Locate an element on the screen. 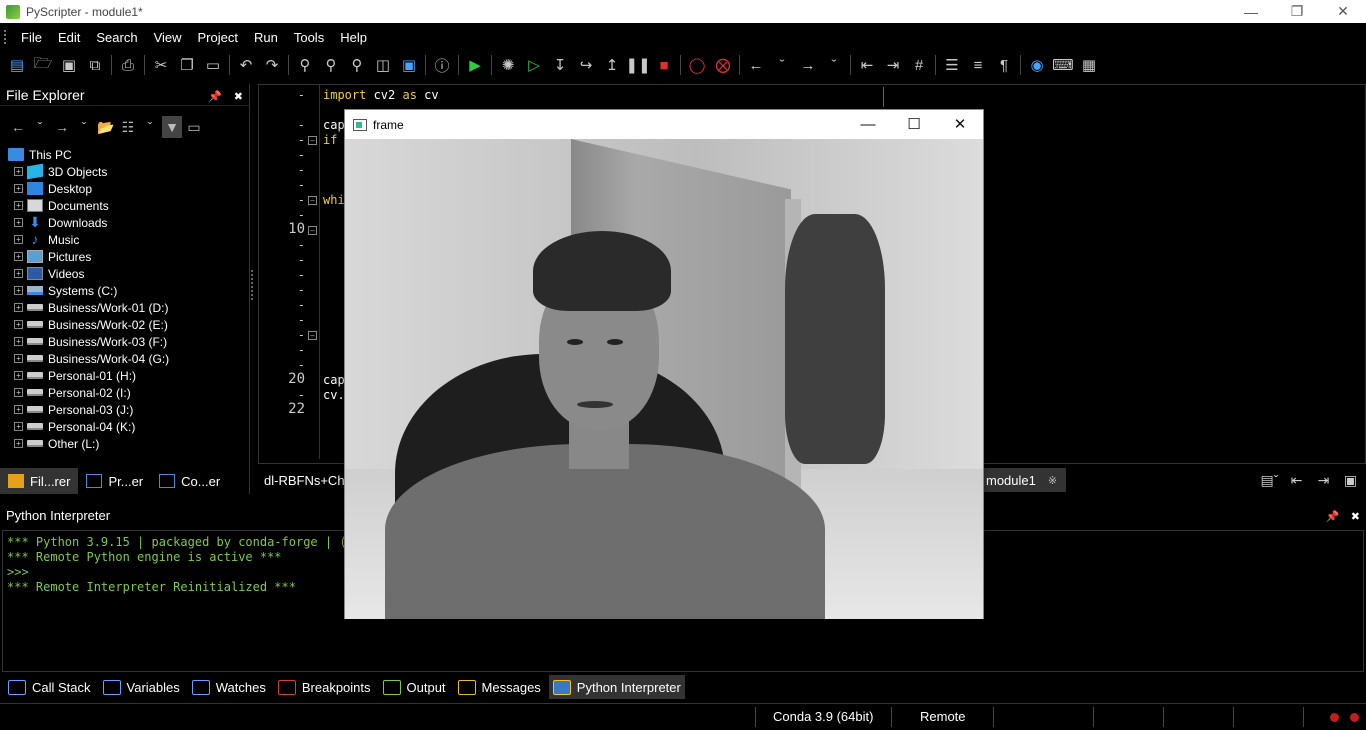  info-icon: ⓘ is located at coordinates (442, 65).